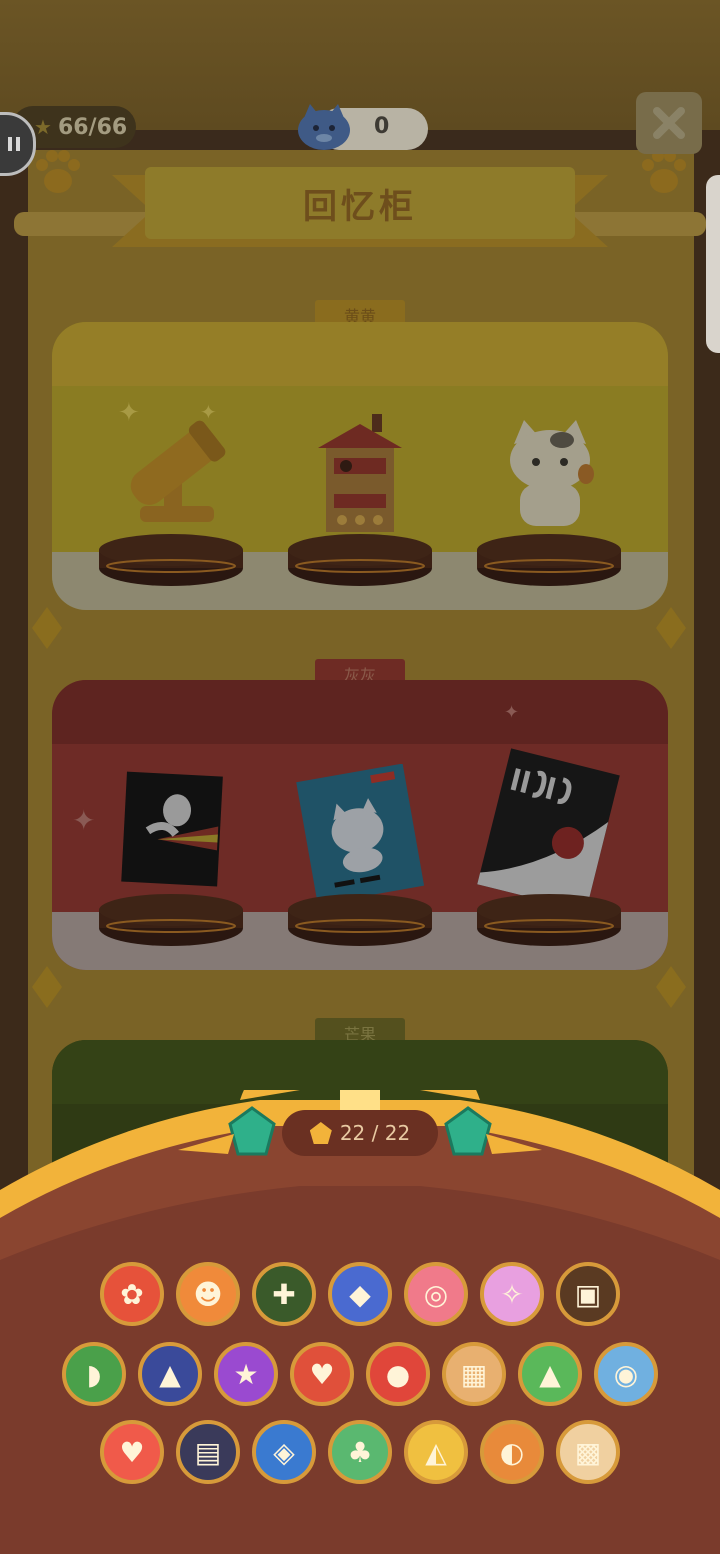  I want to click on balloon-badge-icon: ♥, so click(132, 1452).